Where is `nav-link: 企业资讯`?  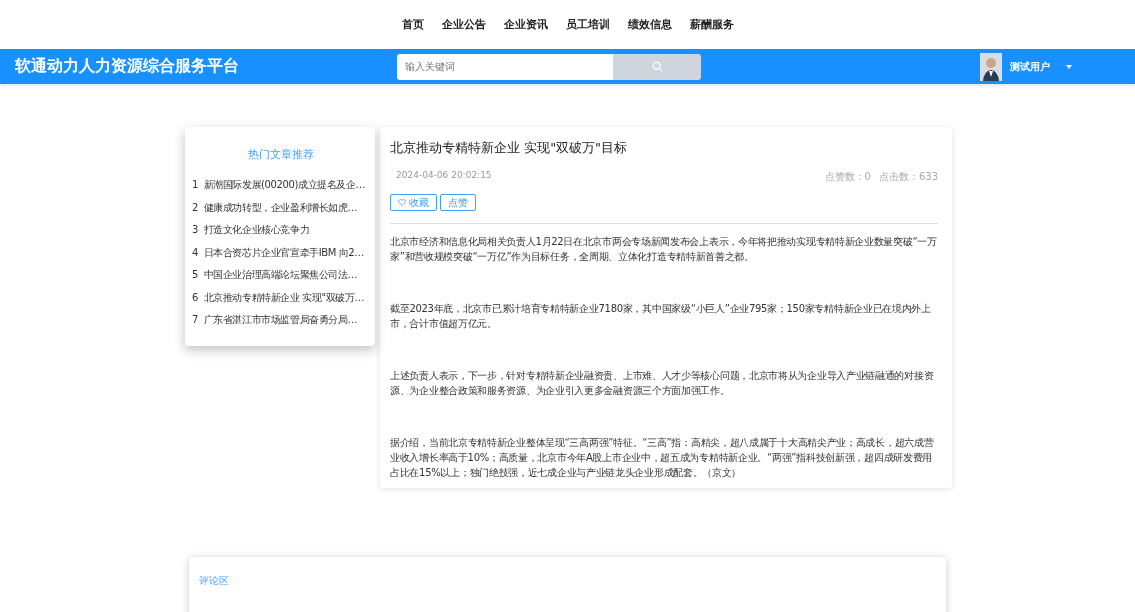 nav-link: 企业资讯 is located at coordinates (525, 24).